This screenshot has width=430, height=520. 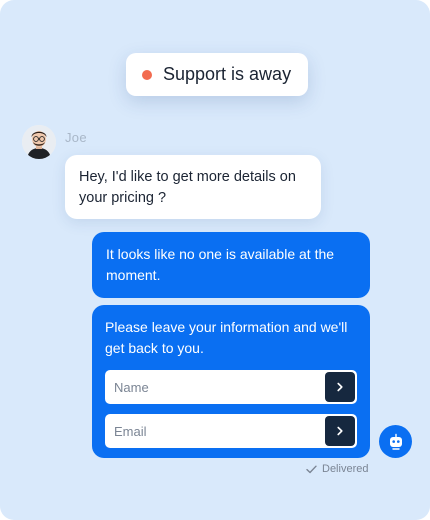 What do you see at coordinates (214, 387) in the screenshot?
I see `name-field` at bounding box center [214, 387].